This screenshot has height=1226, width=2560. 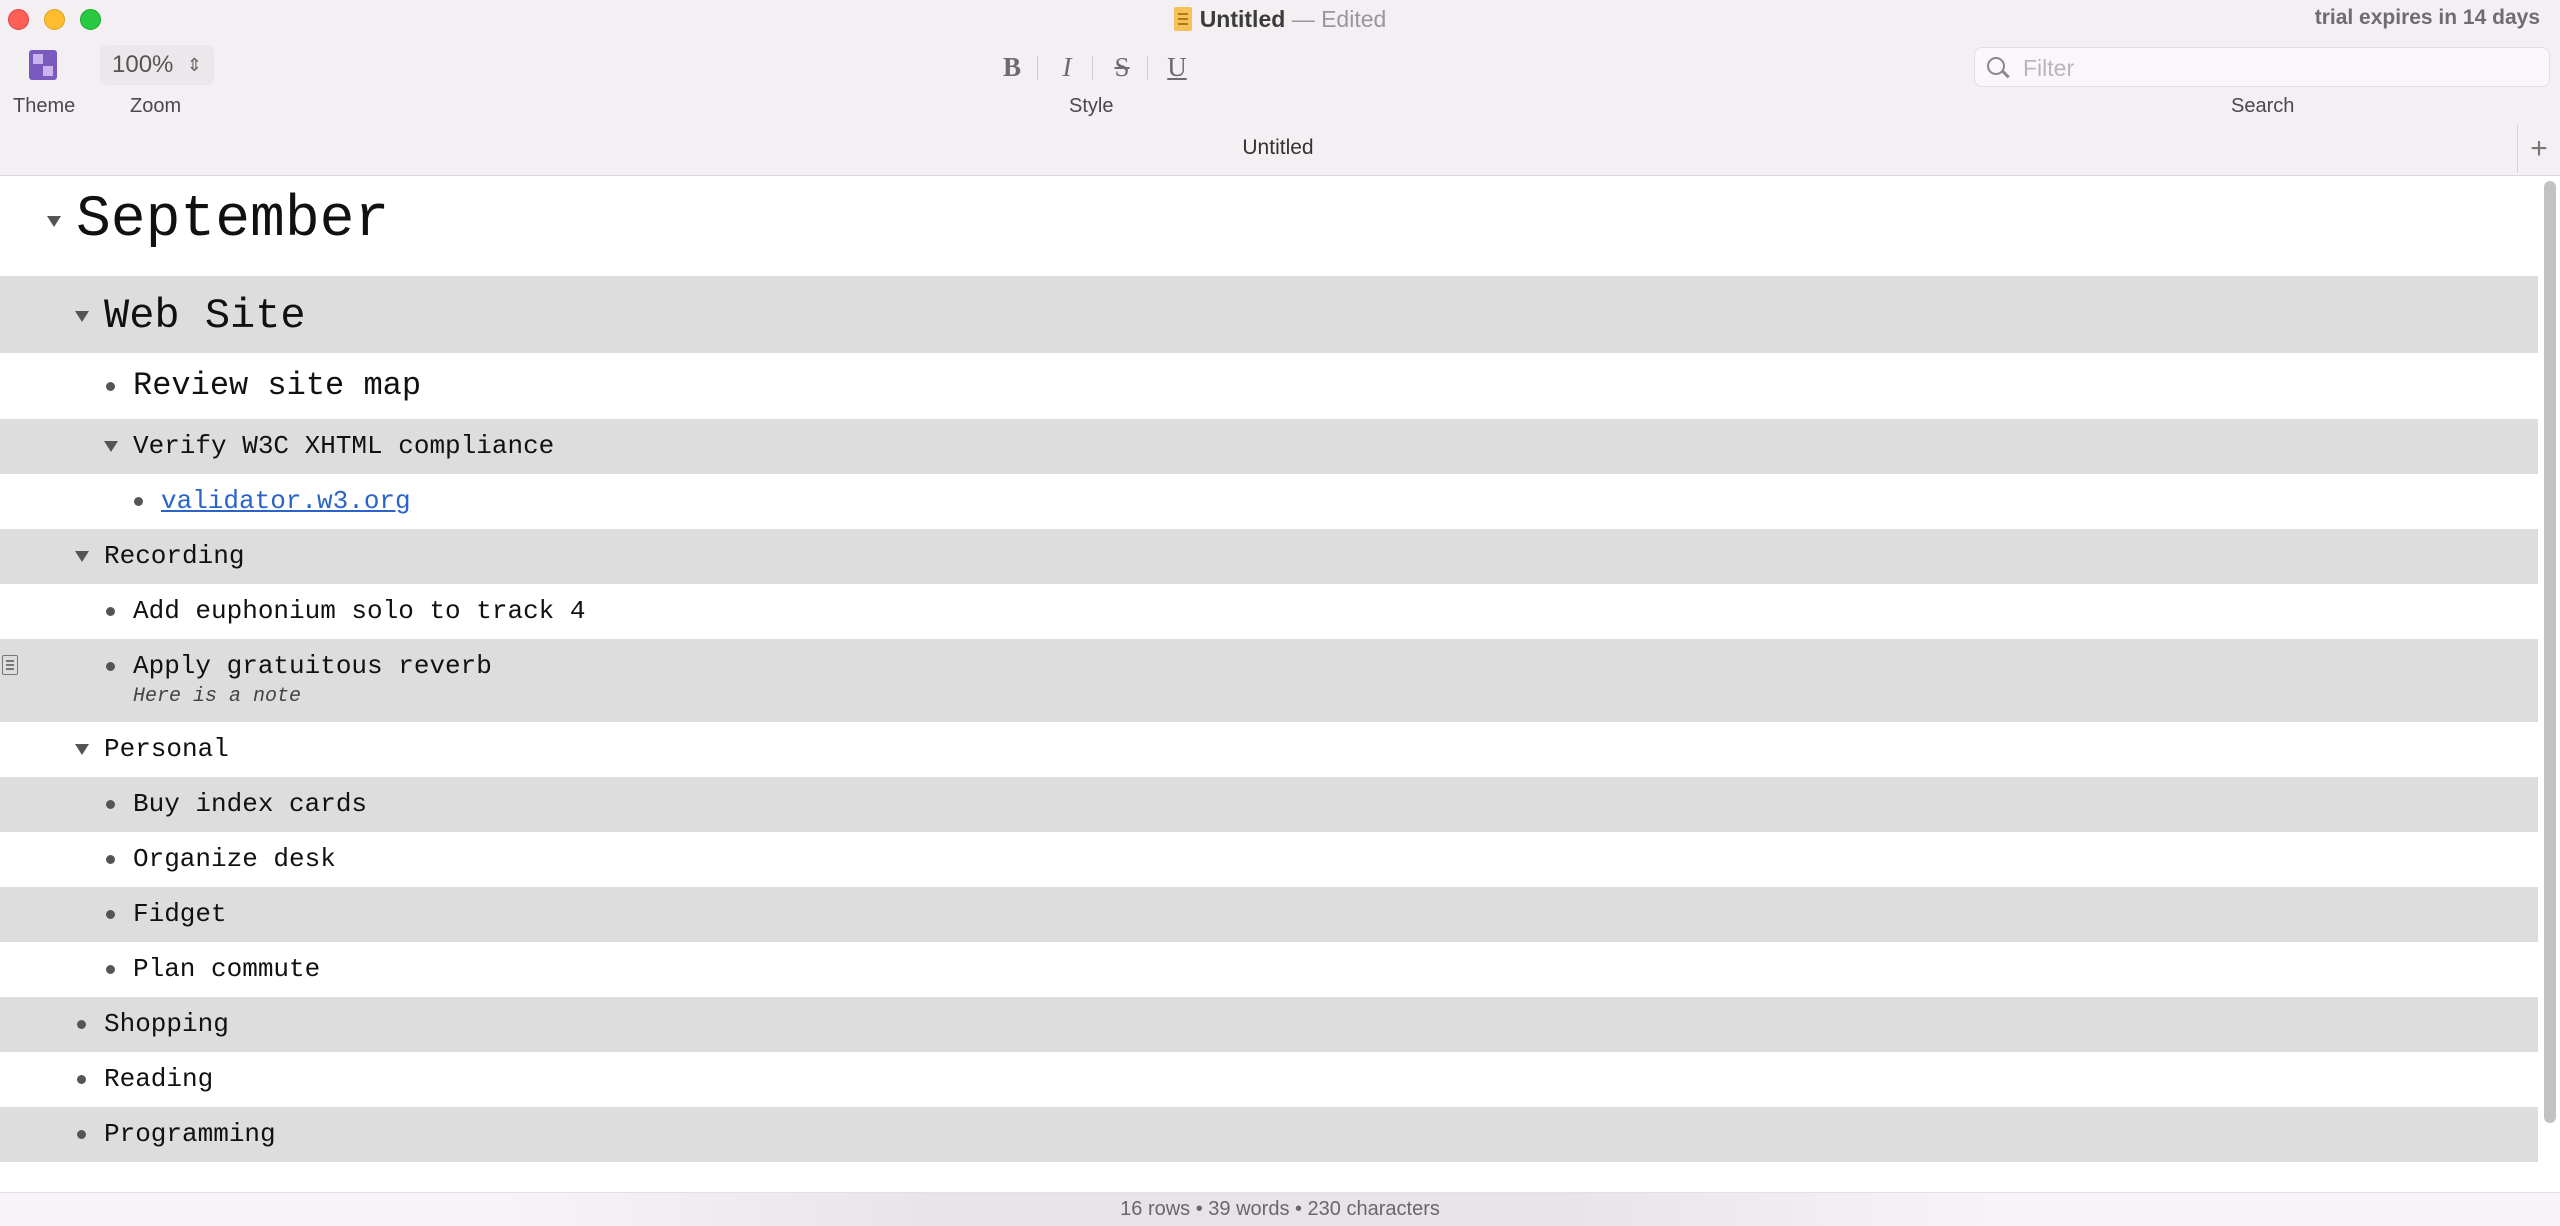 What do you see at coordinates (1278, 148) in the screenshot?
I see `tab-untitled: Untitled` at bounding box center [1278, 148].